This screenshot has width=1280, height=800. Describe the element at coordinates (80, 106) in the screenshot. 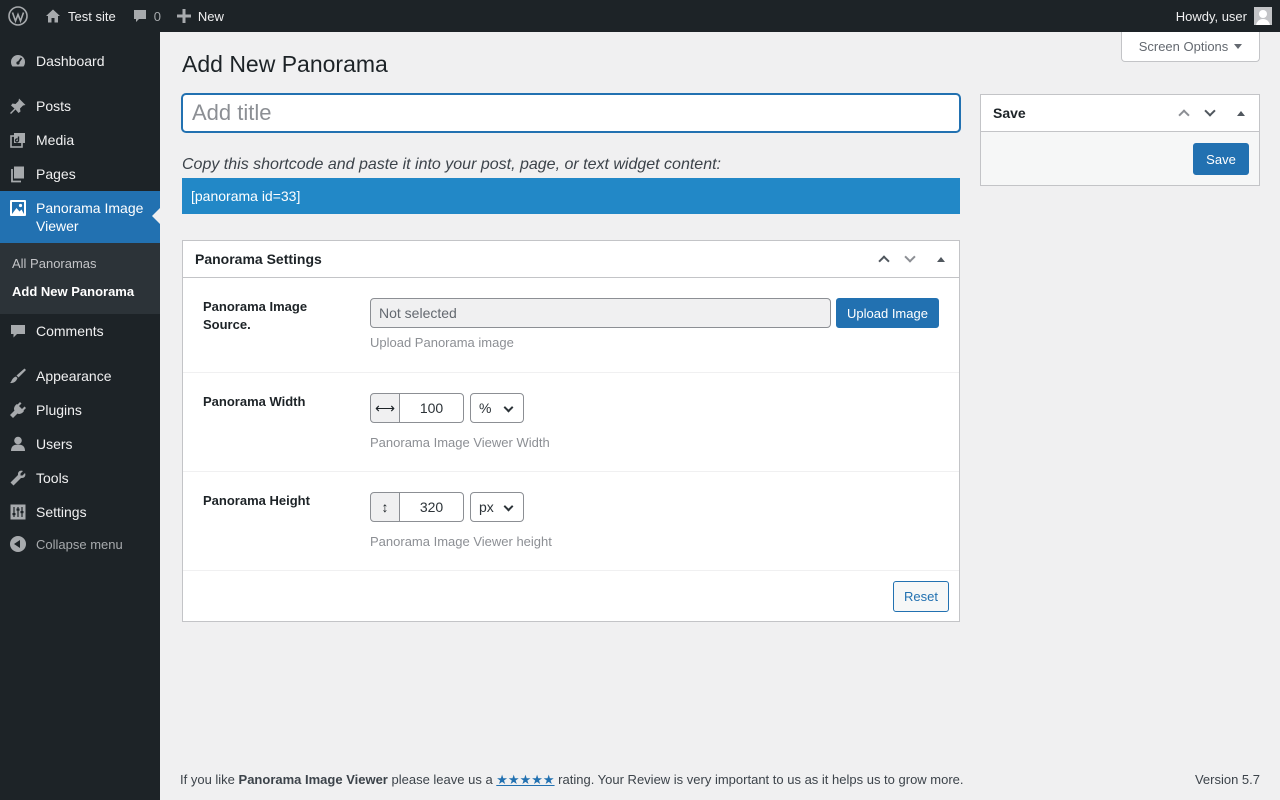

I see `sidebar-item-posts: Posts` at that location.